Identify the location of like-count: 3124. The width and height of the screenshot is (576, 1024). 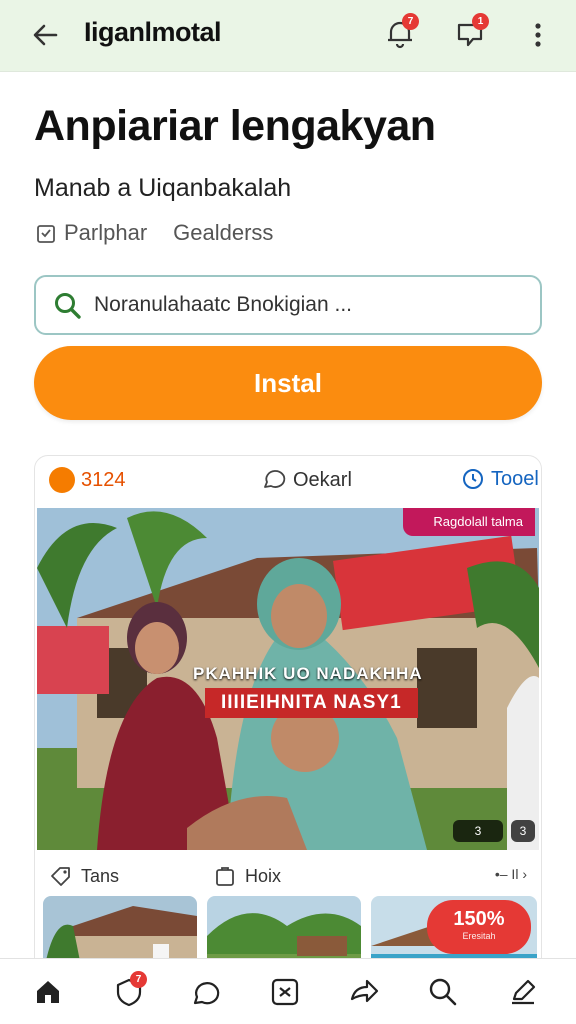
(87, 480).